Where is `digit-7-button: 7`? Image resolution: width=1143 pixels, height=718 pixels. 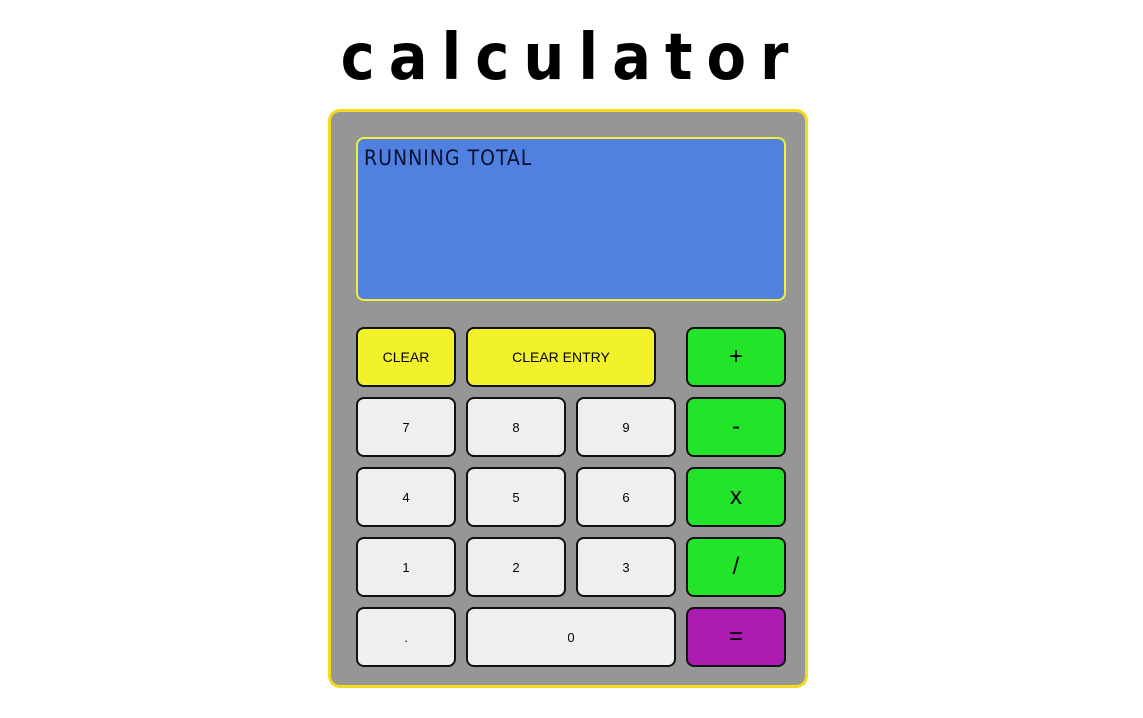 digit-7-button: 7 is located at coordinates (406, 427).